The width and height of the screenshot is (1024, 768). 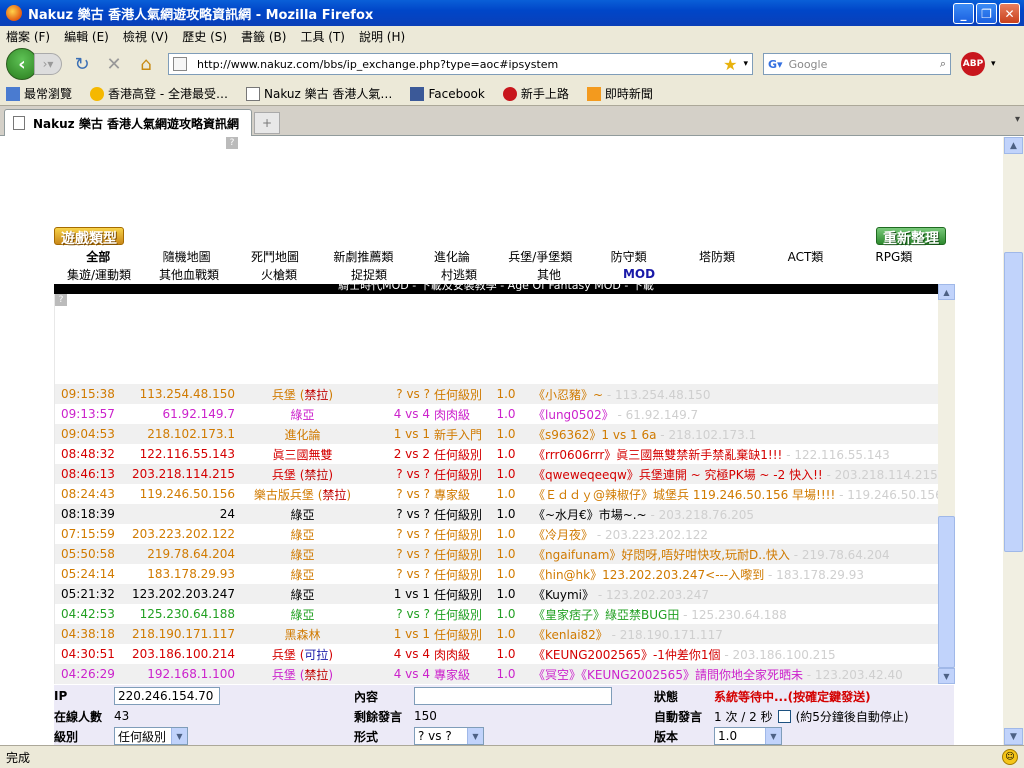 What do you see at coordinates (784, 716) in the screenshot?
I see `auto-checkbox` at bounding box center [784, 716].